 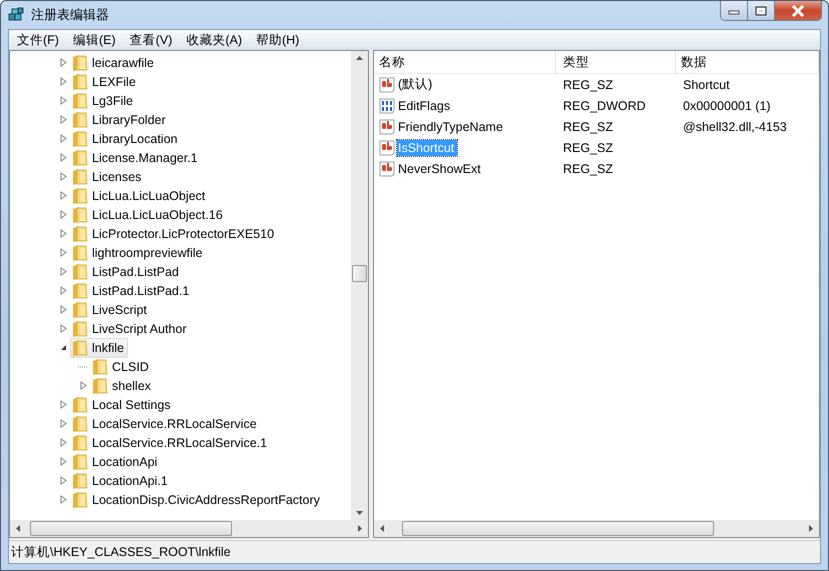 I want to click on table-cell-text: @shell32.dll,-4153, so click(x=735, y=127).